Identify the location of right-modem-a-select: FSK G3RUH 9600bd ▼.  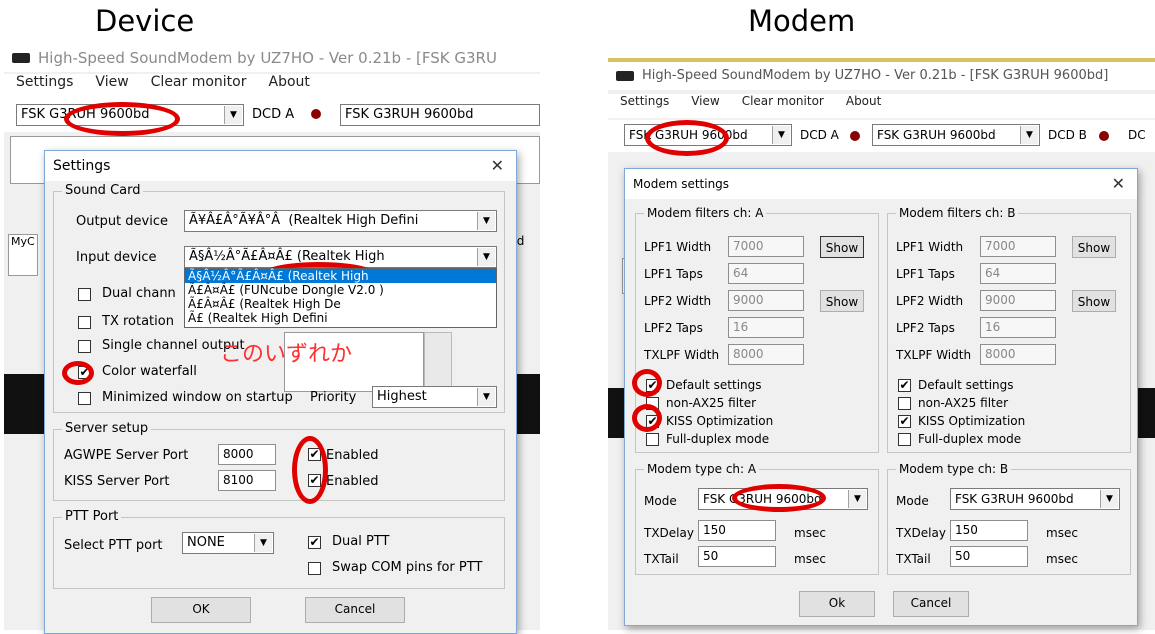
(708, 135).